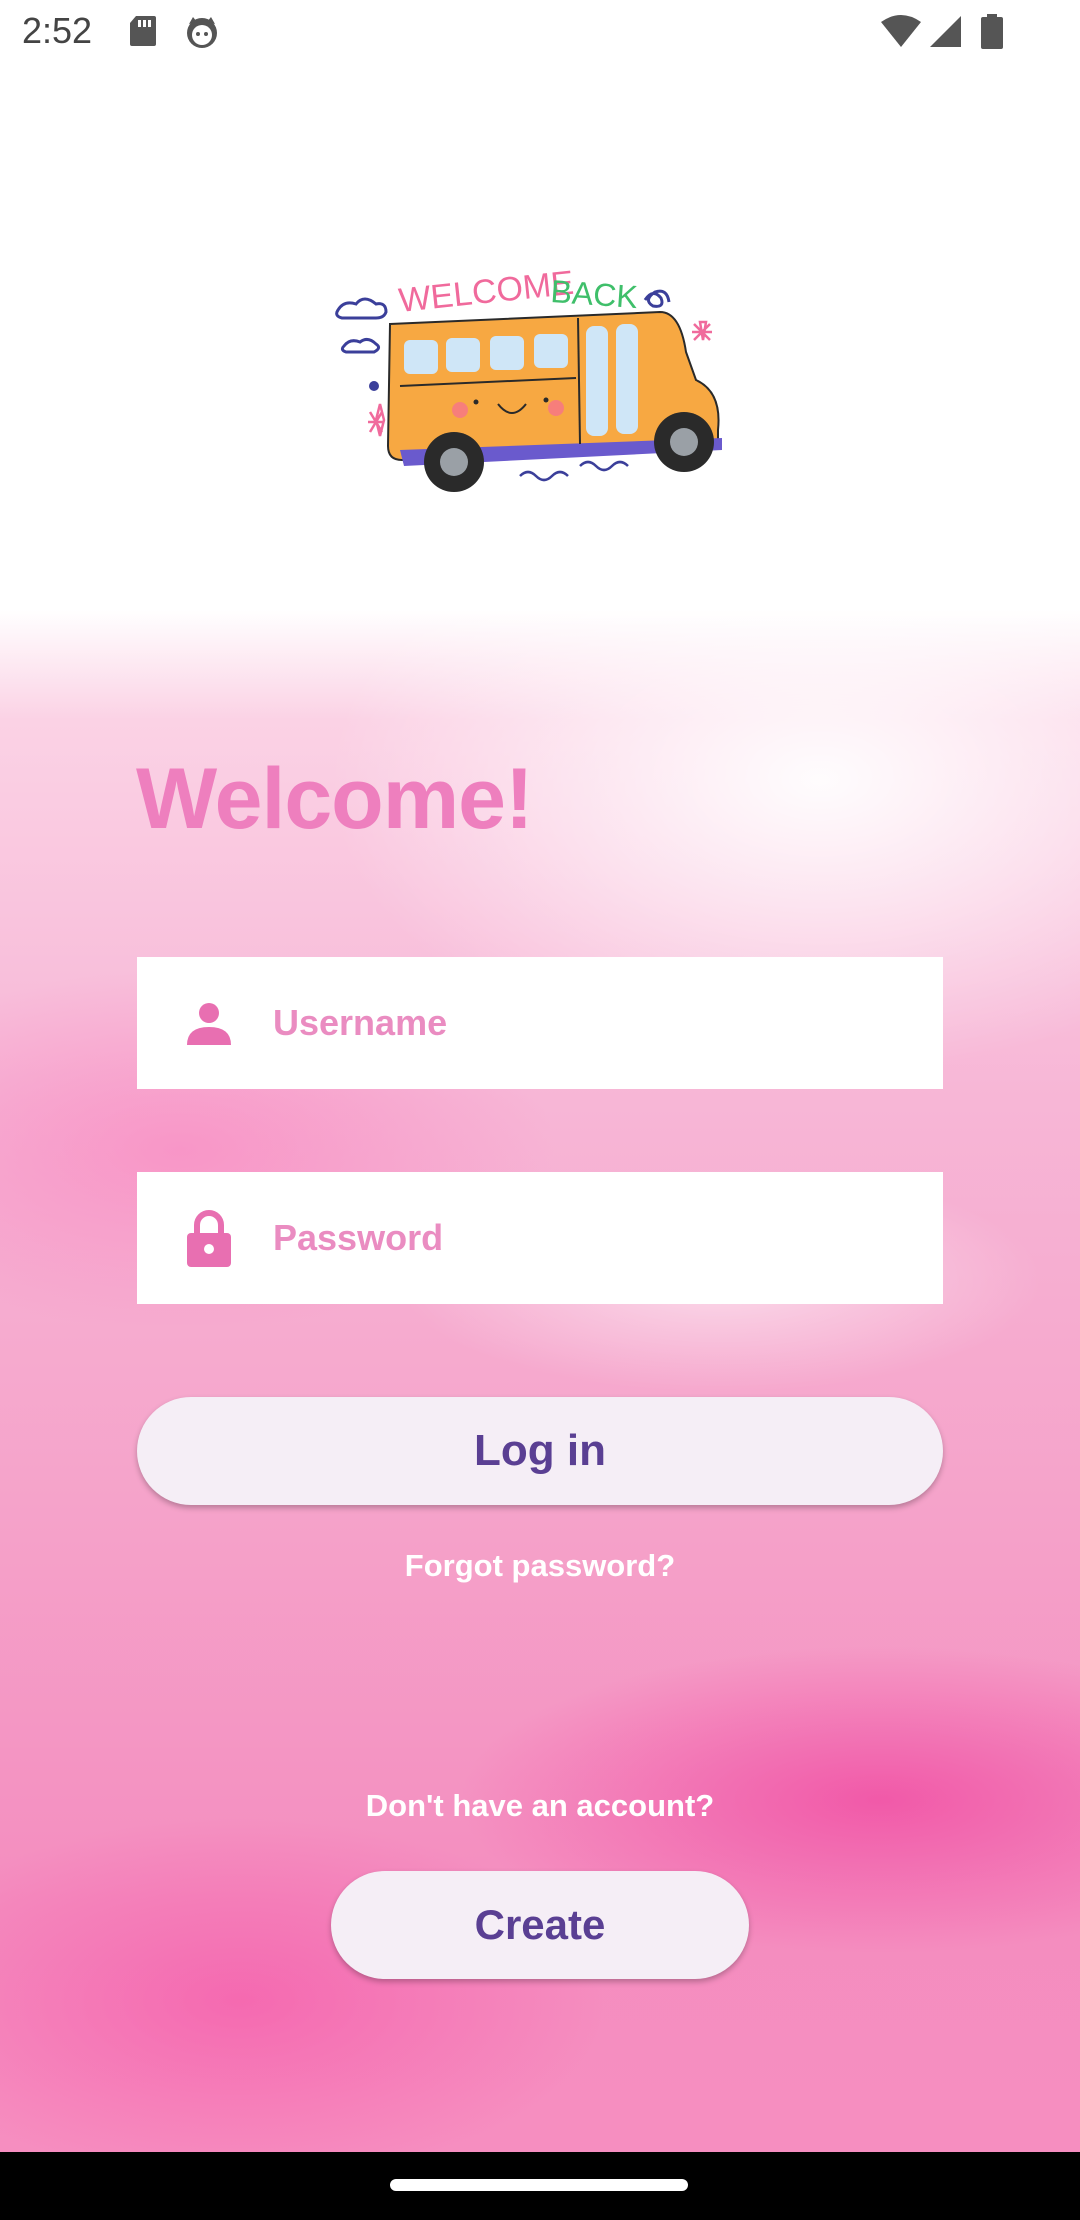 The image size is (1080, 2220). Describe the element at coordinates (202, 34) in the screenshot. I see `cat-face-icon` at that location.